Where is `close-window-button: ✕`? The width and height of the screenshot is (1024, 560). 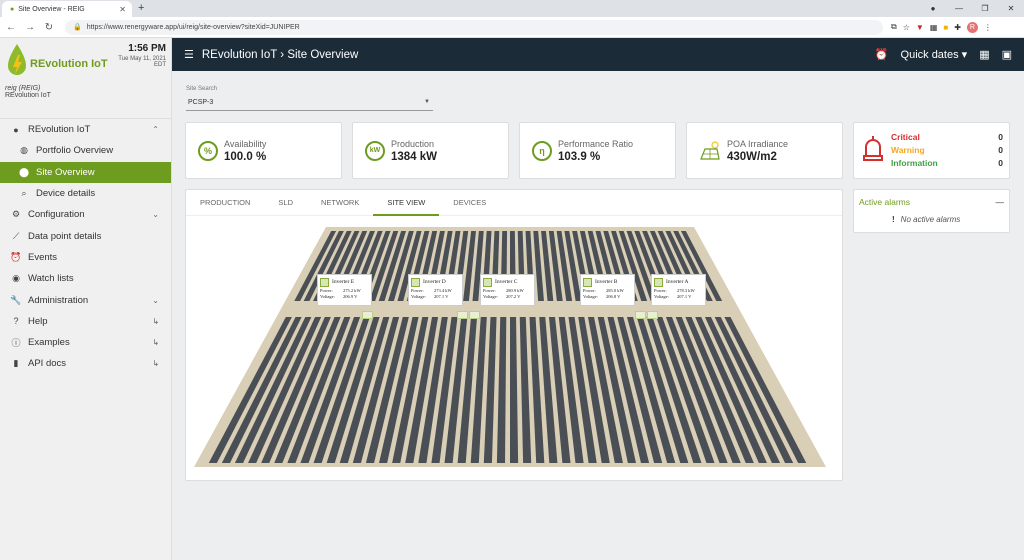 close-window-button: ✕ is located at coordinates (1011, 8).